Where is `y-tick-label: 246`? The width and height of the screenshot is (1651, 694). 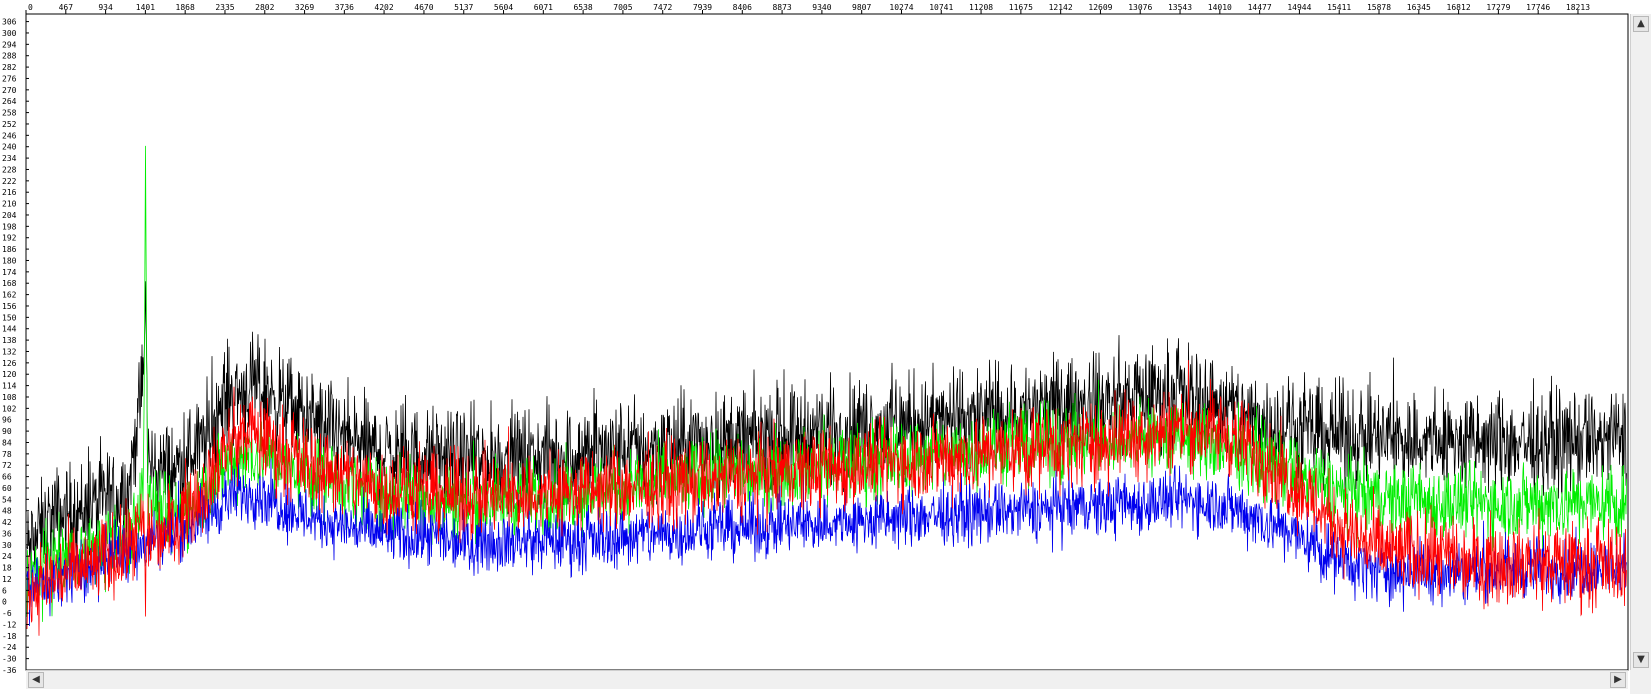 y-tick-label: 246 is located at coordinates (9, 135).